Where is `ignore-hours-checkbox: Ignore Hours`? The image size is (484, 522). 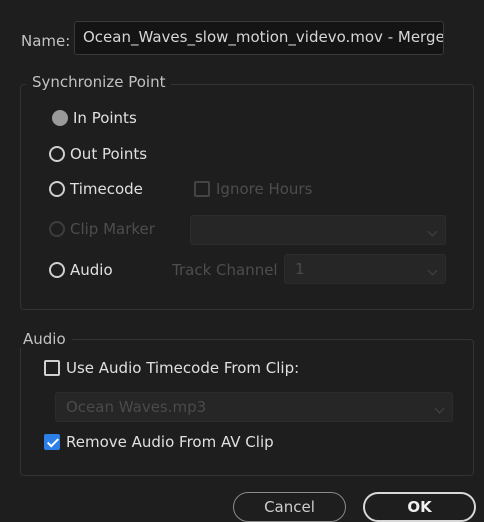
ignore-hours-checkbox: Ignore Hours is located at coordinates (253, 189).